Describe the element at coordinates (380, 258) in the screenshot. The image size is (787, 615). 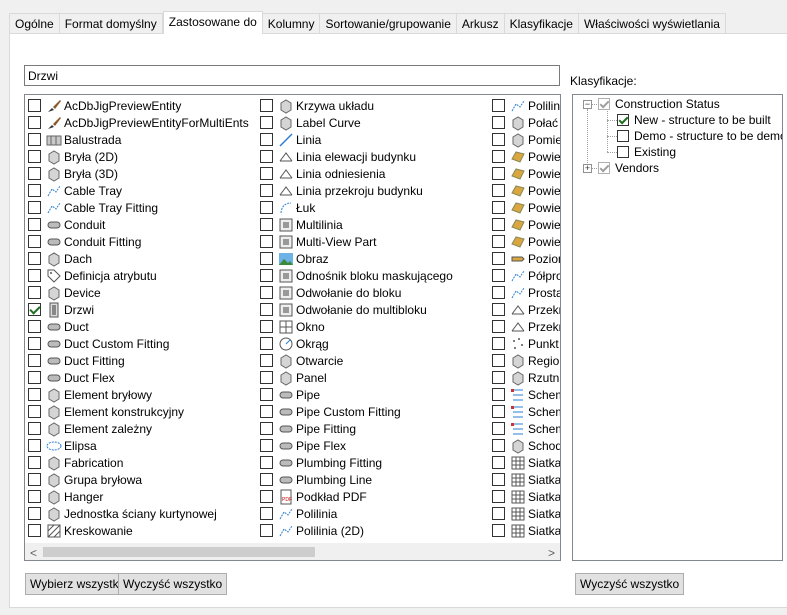
I see `list-item: Obraz` at that location.